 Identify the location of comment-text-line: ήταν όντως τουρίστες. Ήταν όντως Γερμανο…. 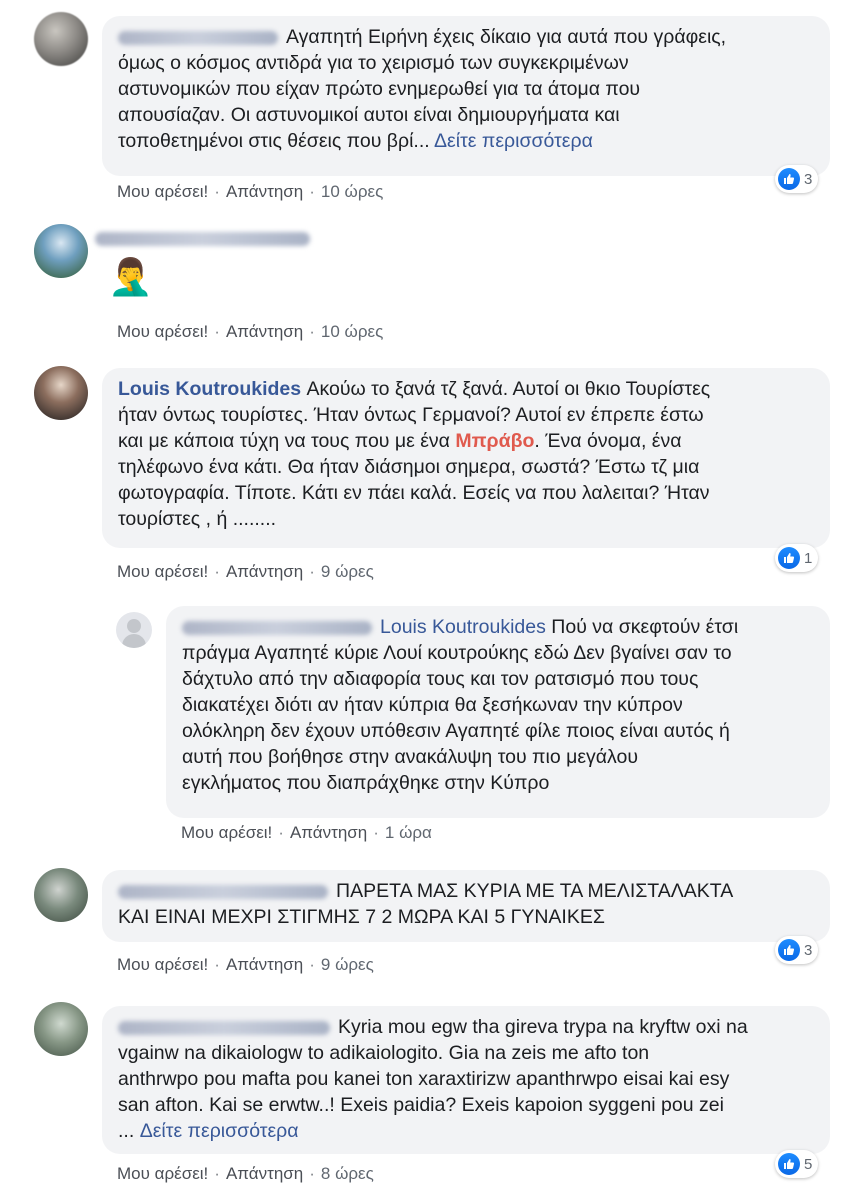
(411, 415).